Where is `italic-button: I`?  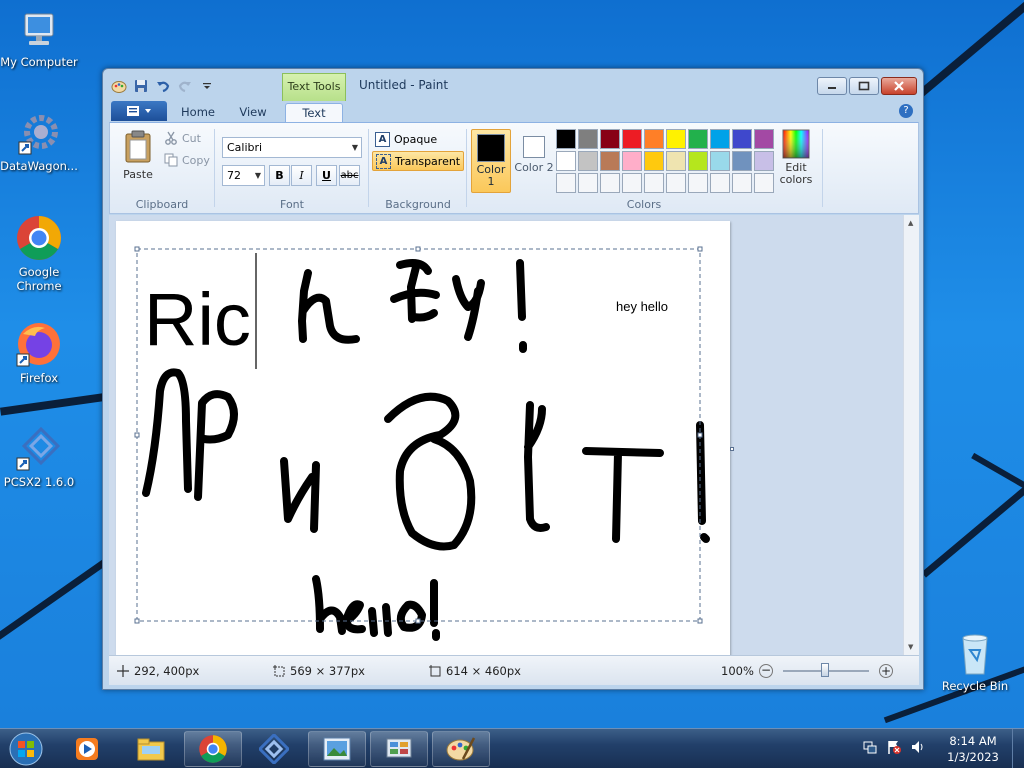
italic-button: I is located at coordinates (301, 175).